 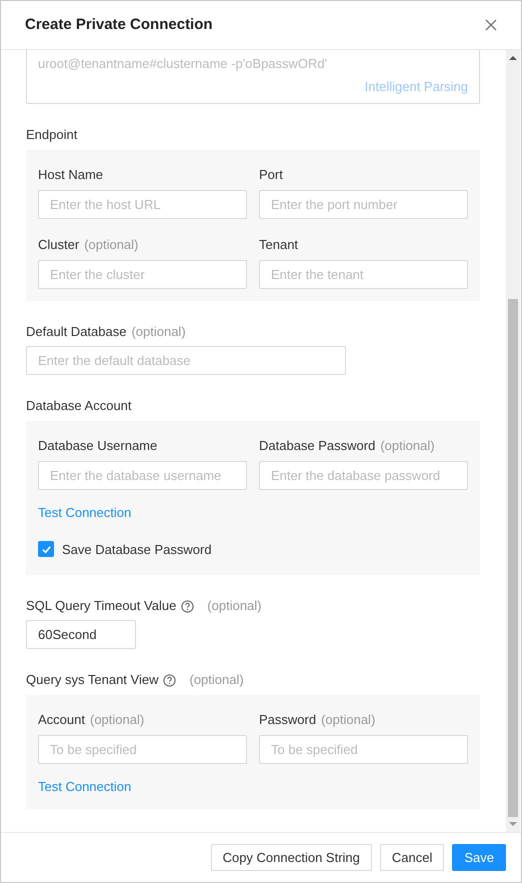 What do you see at coordinates (186, 360) in the screenshot?
I see `input-field: Enter the default database` at bounding box center [186, 360].